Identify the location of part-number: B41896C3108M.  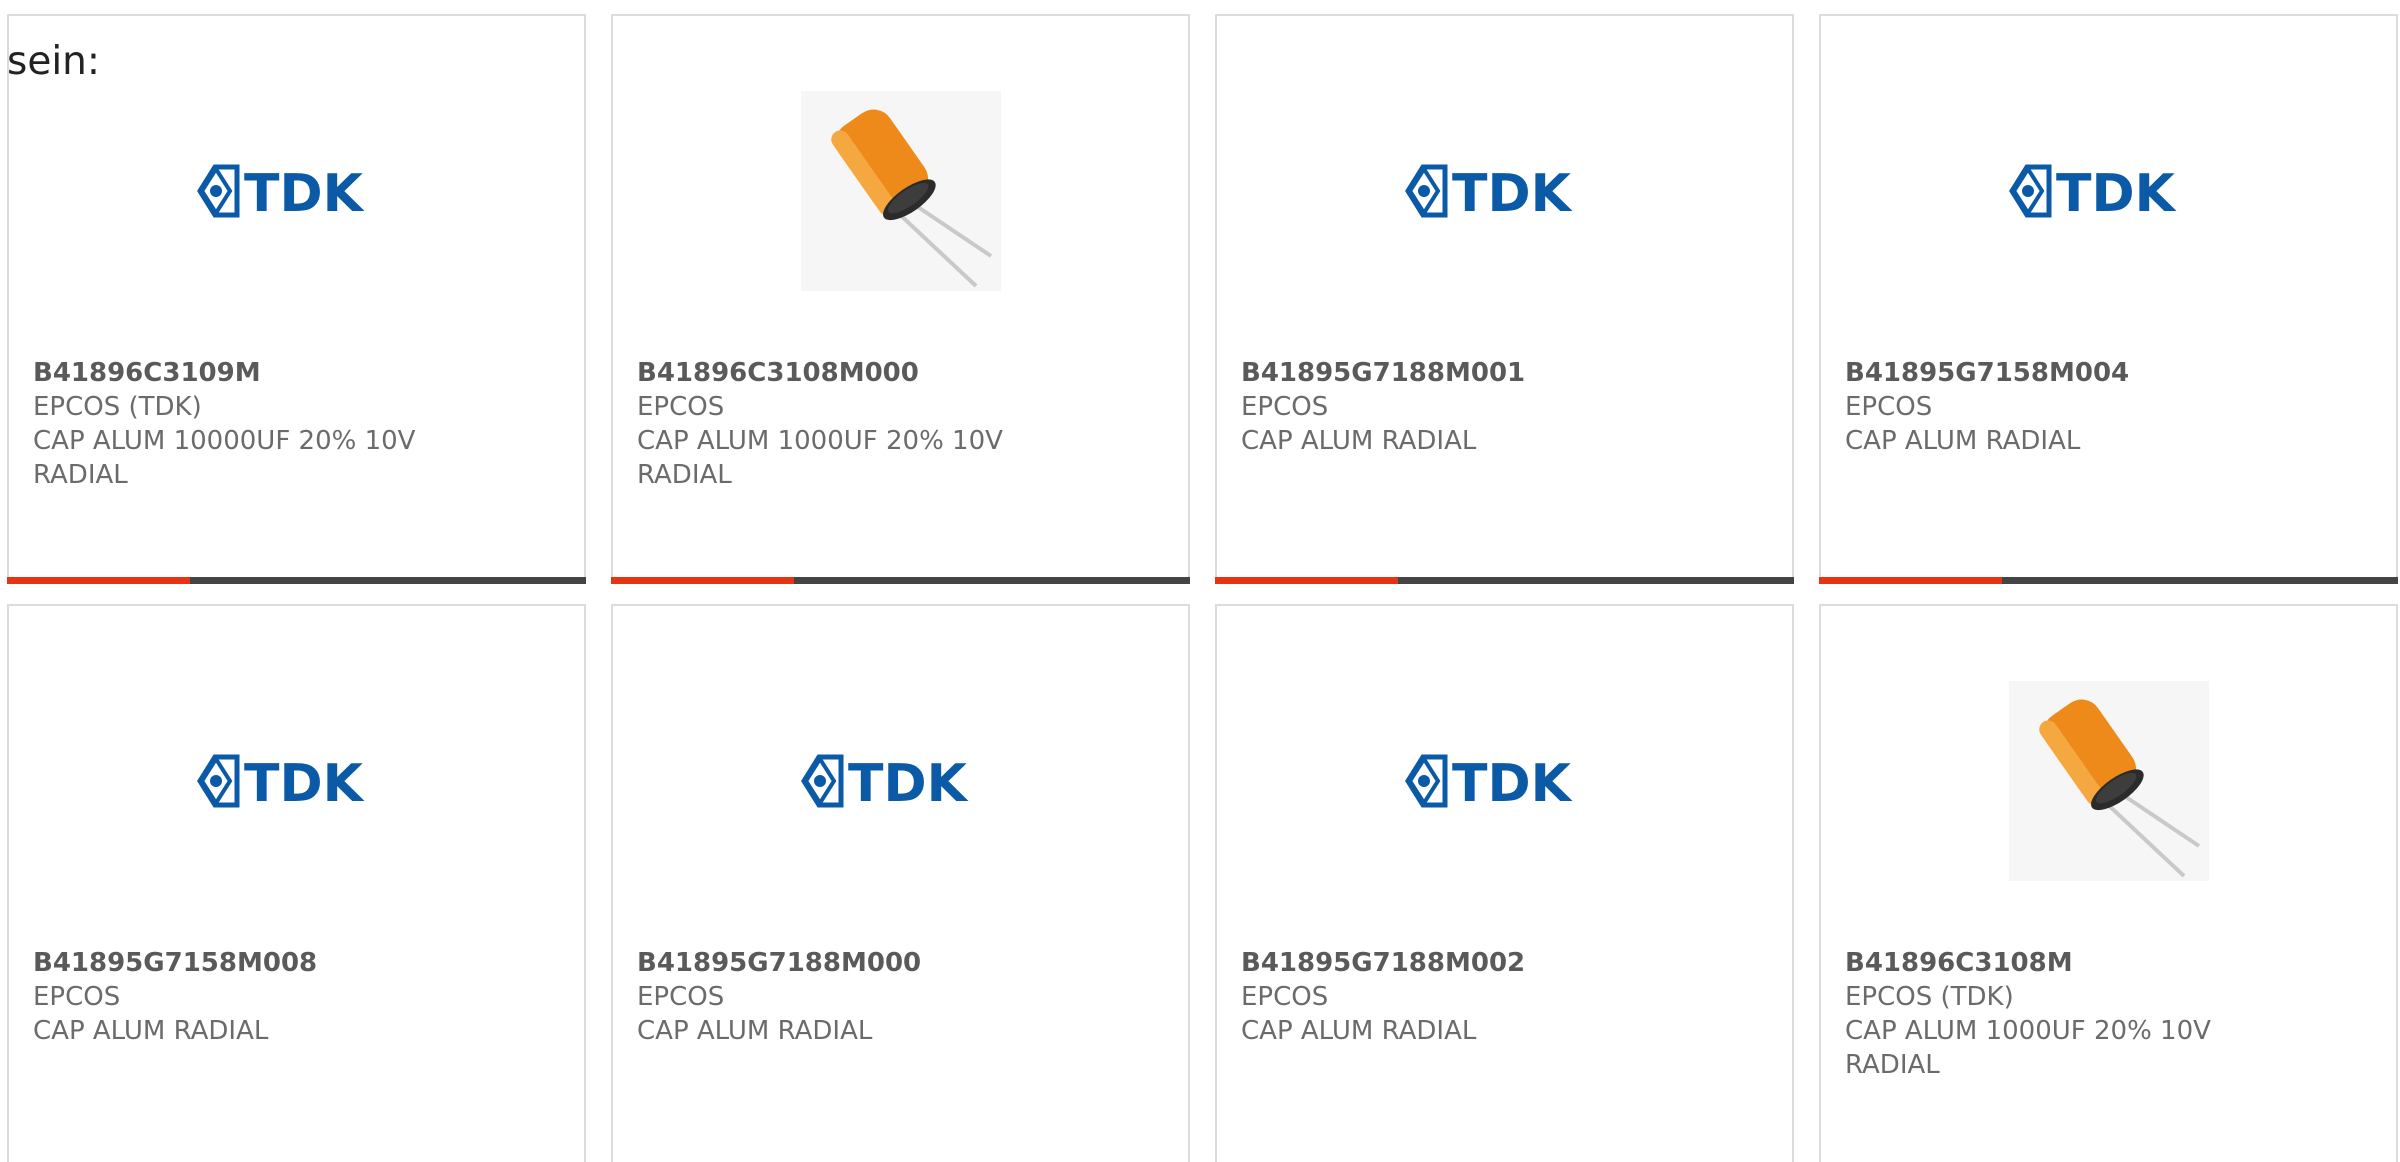
(2108, 963).